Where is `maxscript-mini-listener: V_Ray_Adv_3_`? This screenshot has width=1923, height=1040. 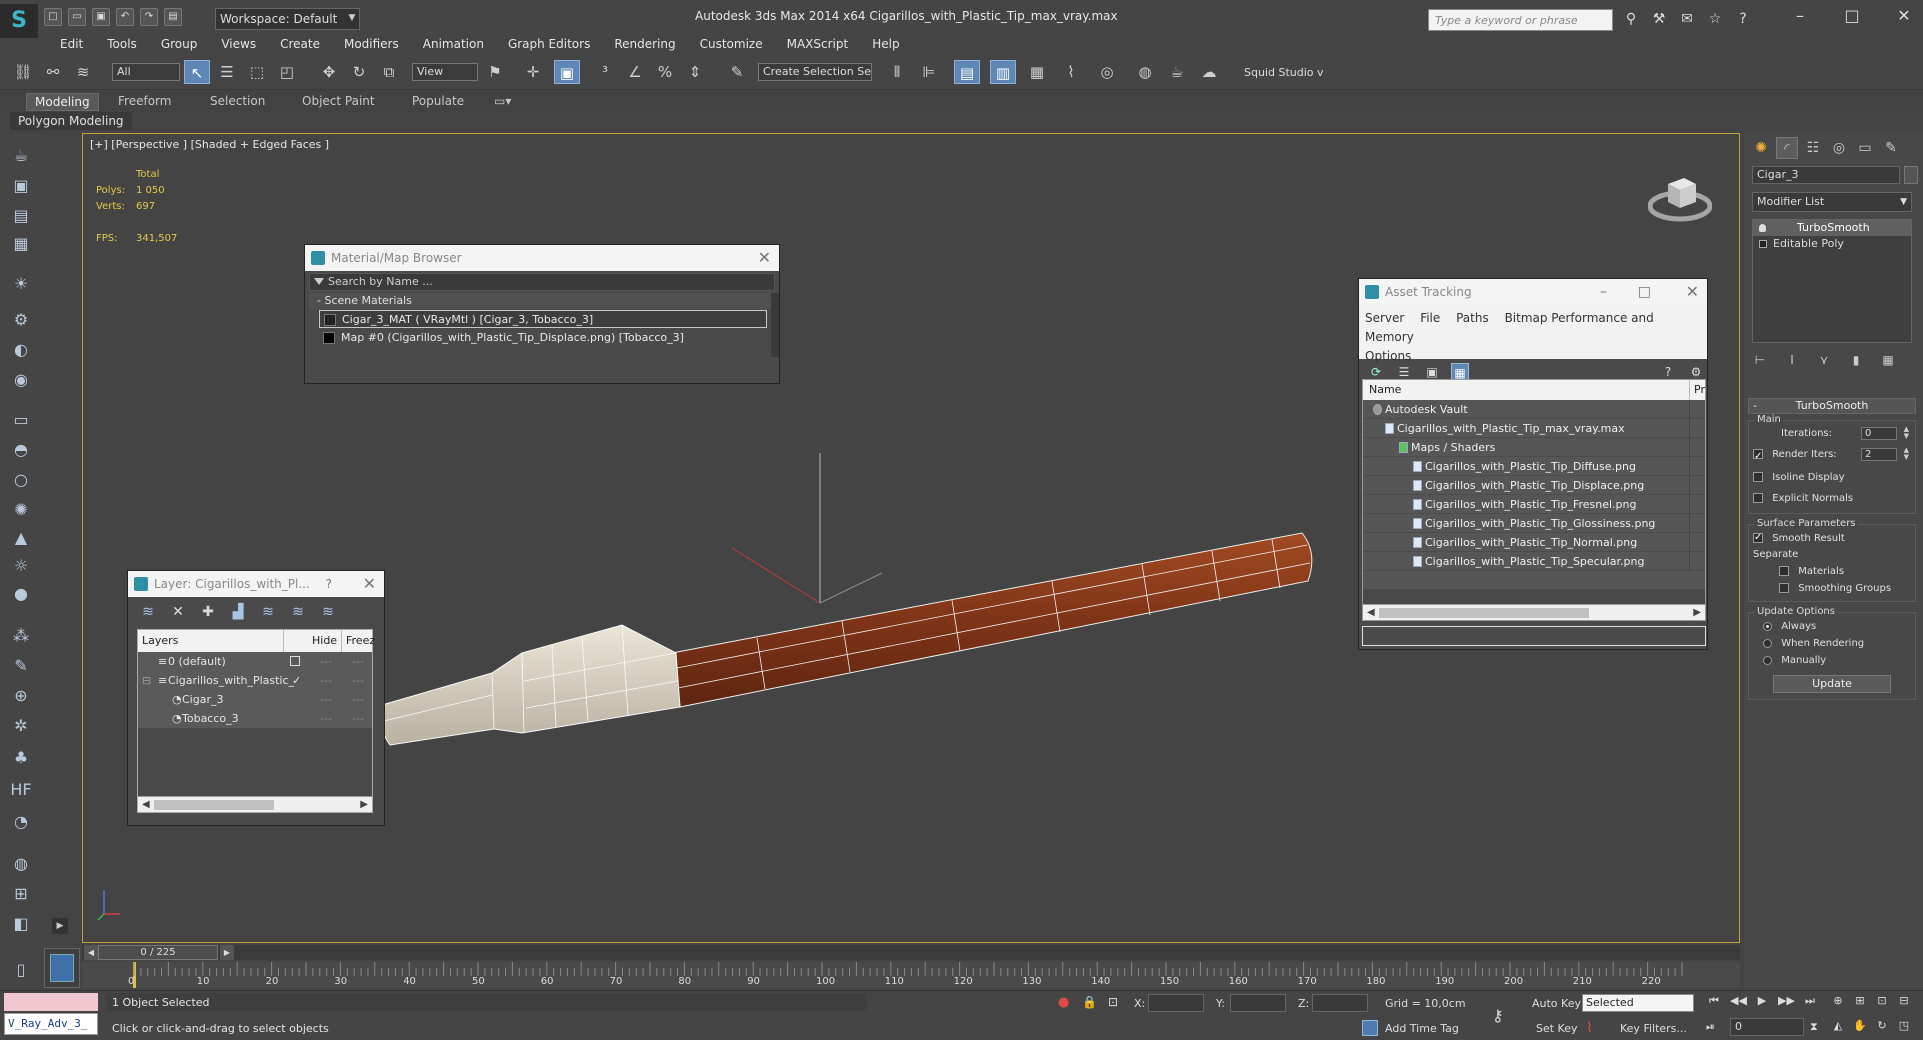
maxscript-mini-listener: V_Ray_Adv_3_ is located at coordinates (51, 1024).